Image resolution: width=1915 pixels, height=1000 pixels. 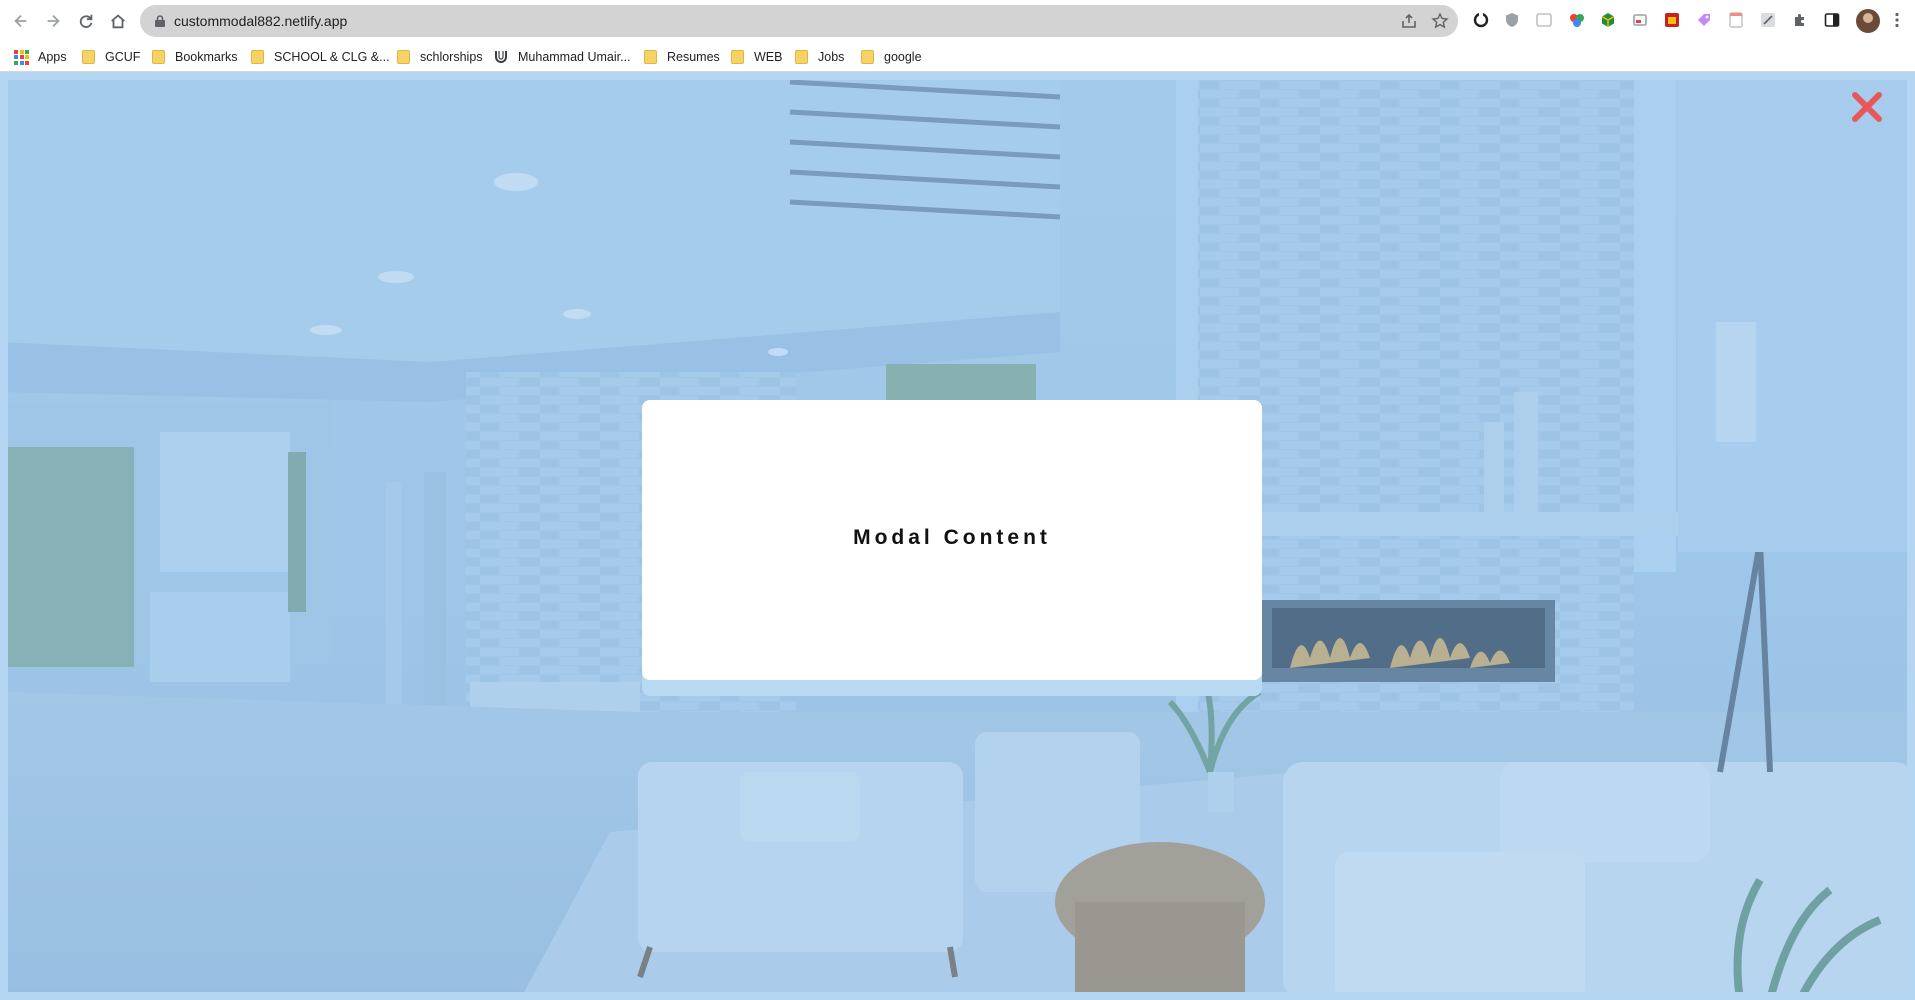 What do you see at coordinates (1544, 20) in the screenshot?
I see `screenshot-extension-icon` at bounding box center [1544, 20].